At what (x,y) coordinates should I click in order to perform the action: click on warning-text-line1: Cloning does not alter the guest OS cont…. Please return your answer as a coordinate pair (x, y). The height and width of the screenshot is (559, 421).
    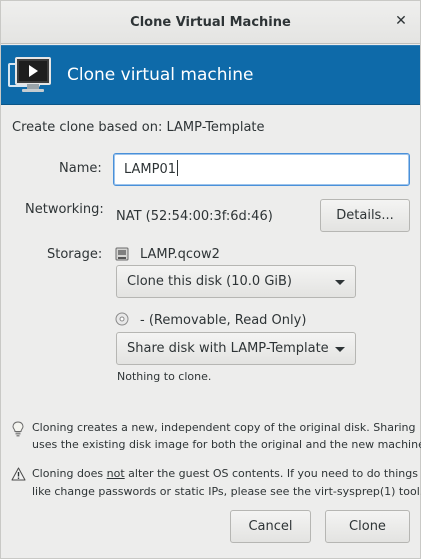
    Looking at the image, I should click on (225, 473).